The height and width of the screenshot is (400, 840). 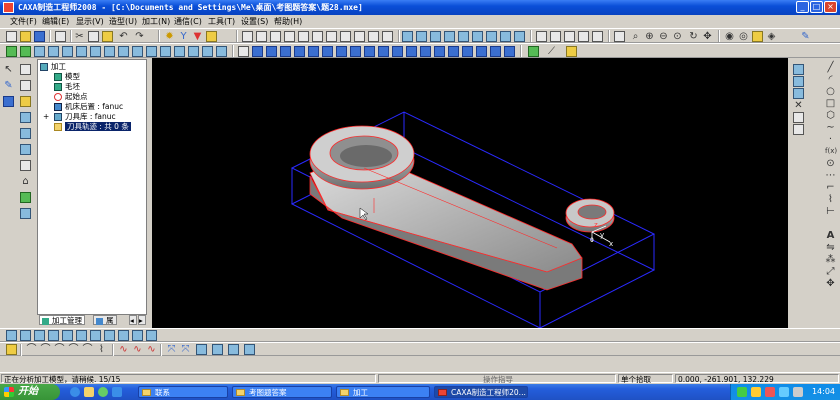 I want to click on toolbar-icon-a11, so click(x=387, y=36).